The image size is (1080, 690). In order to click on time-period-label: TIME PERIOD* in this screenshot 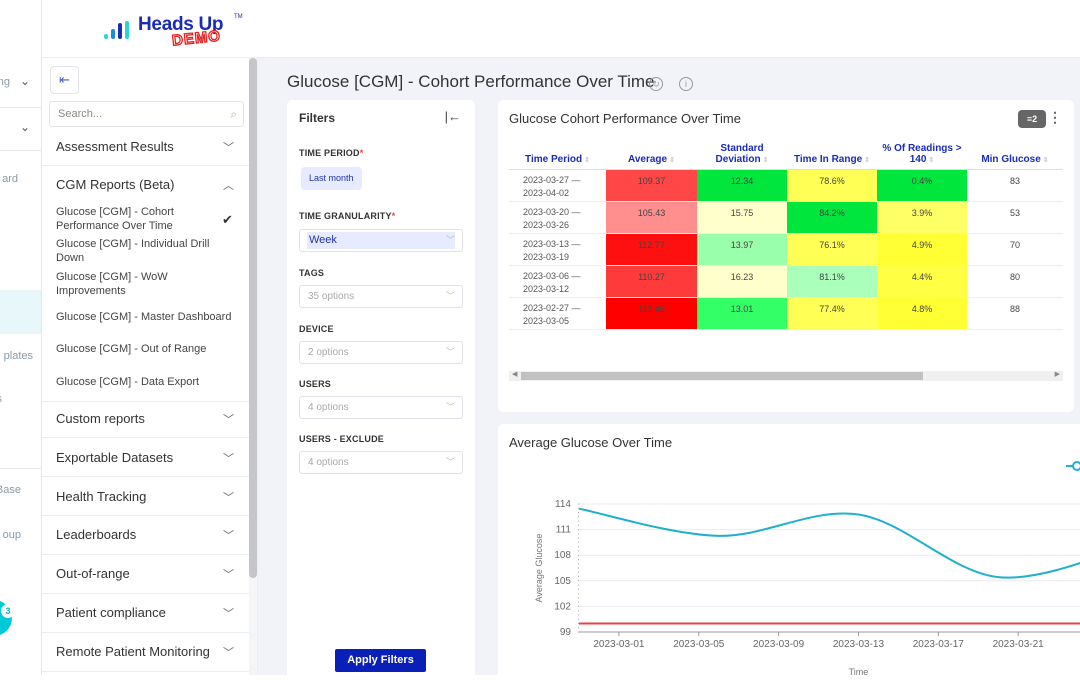, I will do `click(331, 153)`.